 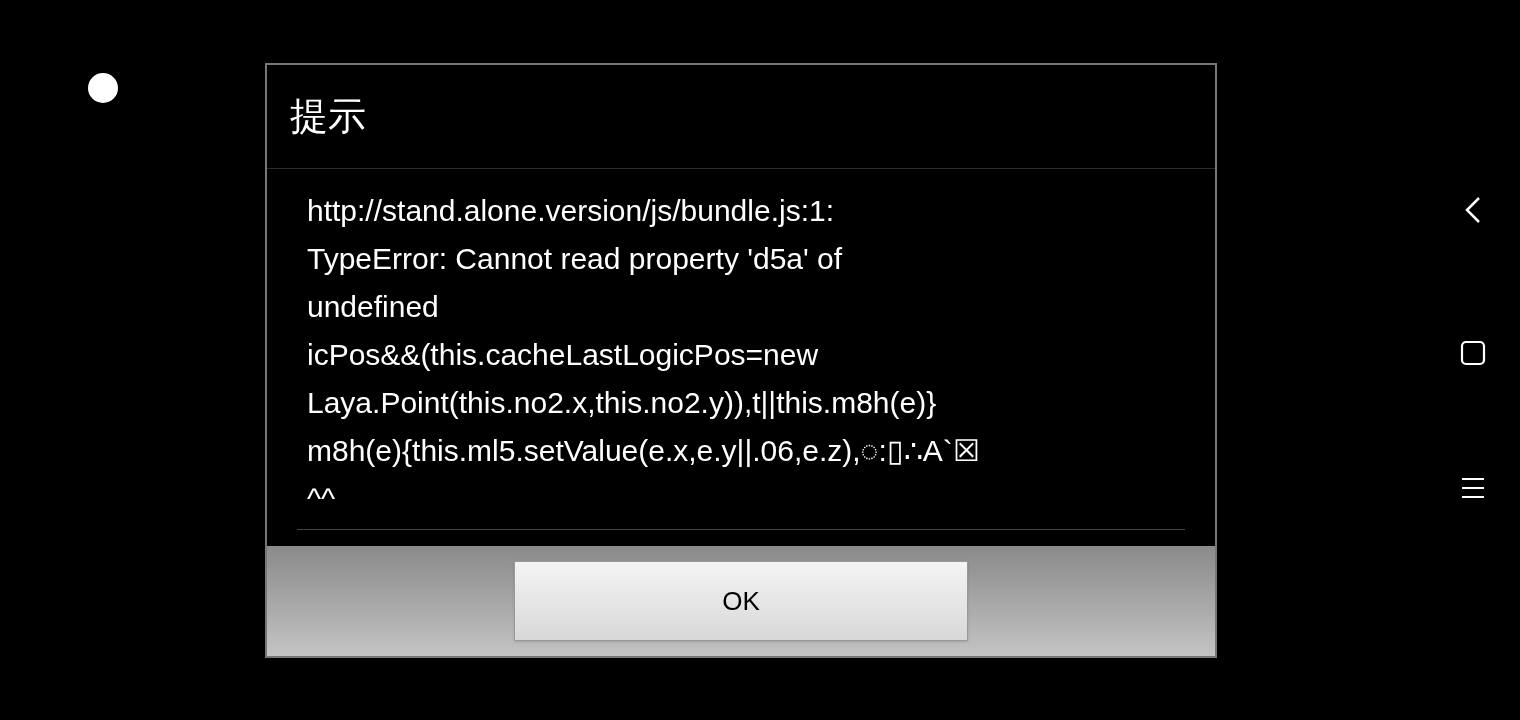 What do you see at coordinates (1473, 353) in the screenshot?
I see `square-icon` at bounding box center [1473, 353].